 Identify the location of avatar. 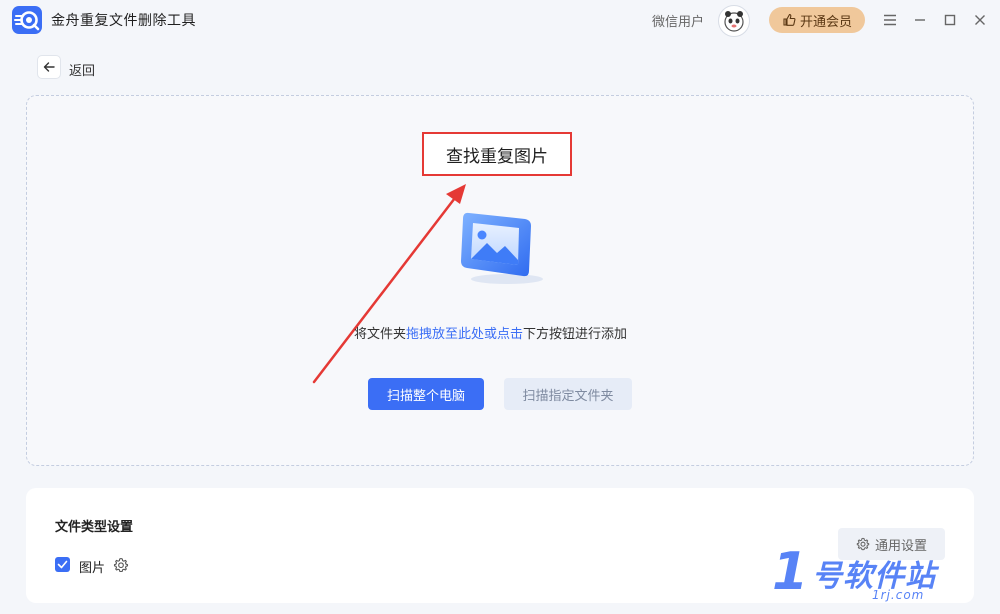
(734, 21).